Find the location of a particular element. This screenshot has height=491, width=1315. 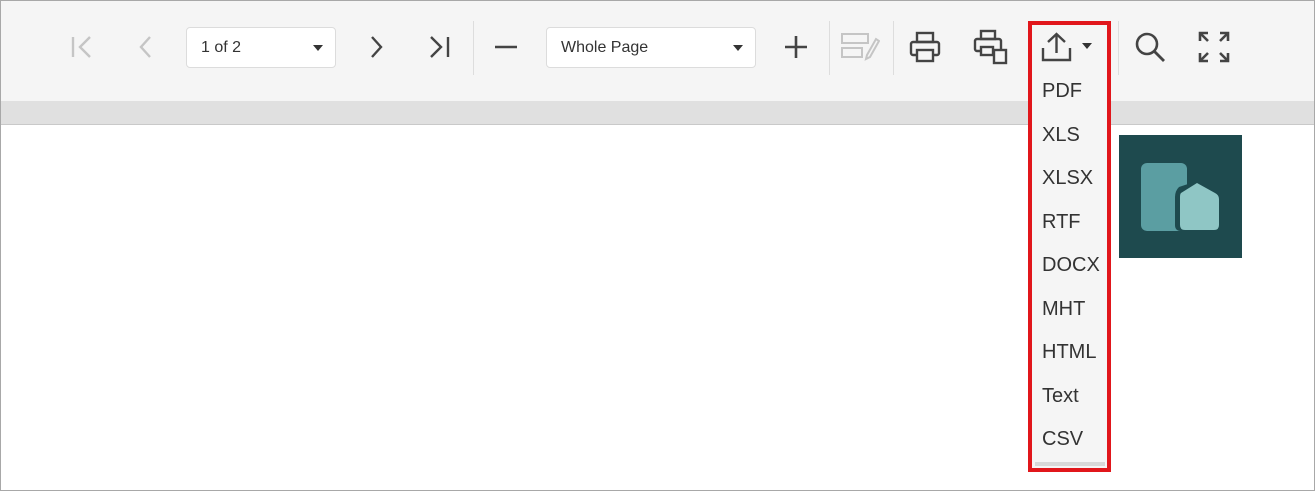

minus-icon is located at coordinates (506, 47).